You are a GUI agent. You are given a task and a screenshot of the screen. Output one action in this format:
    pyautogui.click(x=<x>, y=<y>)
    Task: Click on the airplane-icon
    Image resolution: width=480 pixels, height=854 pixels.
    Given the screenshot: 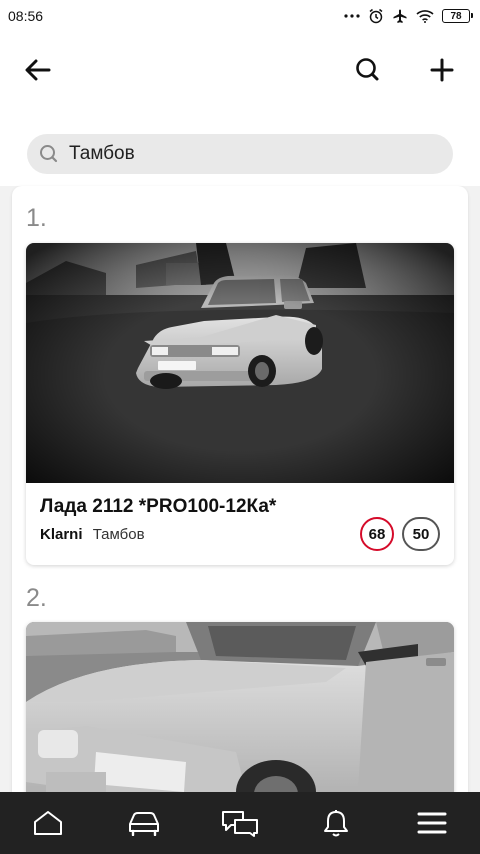 What is the action you would take?
    pyautogui.click(x=400, y=16)
    